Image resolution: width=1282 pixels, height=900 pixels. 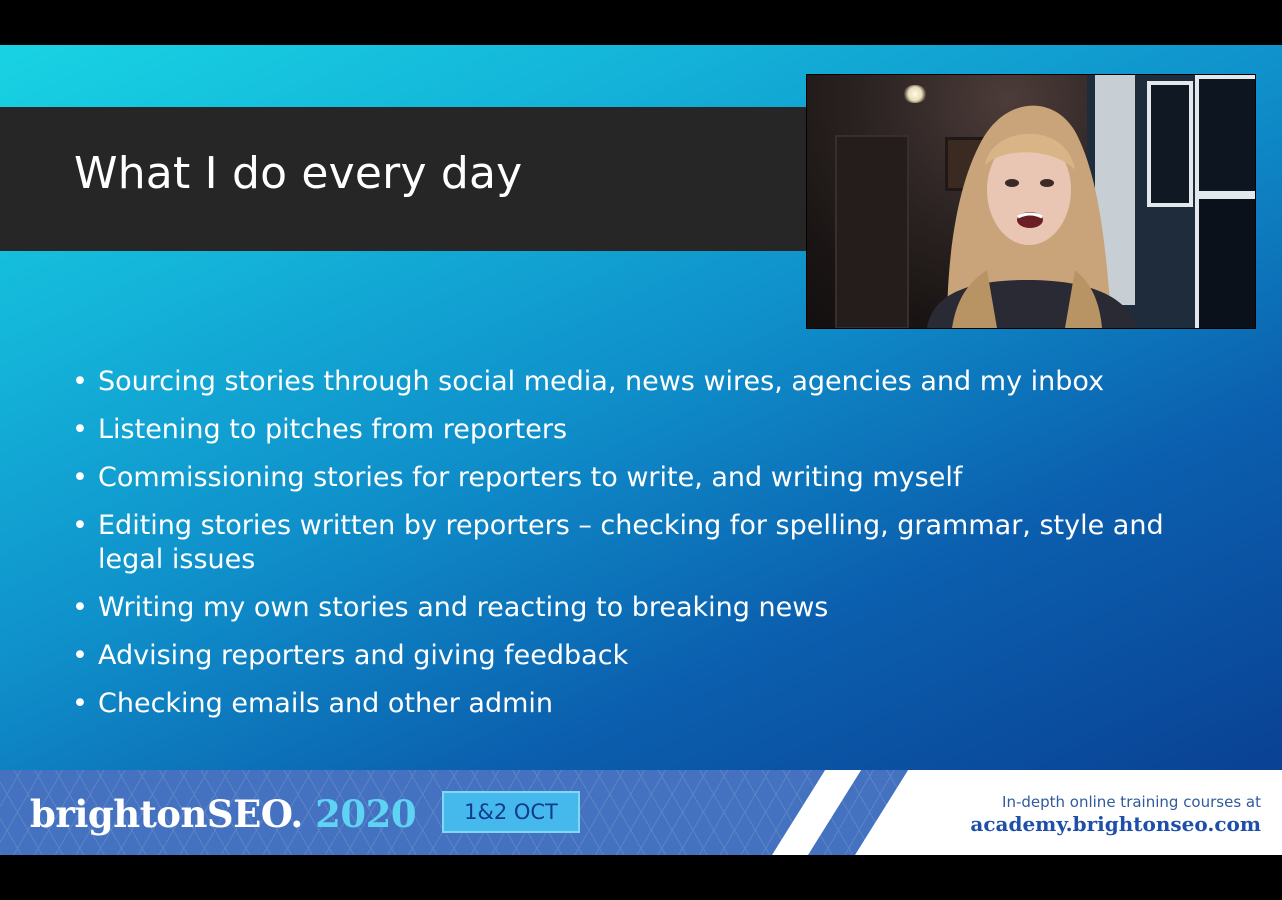 I want to click on brand-year: 2020, so click(x=359, y=814).